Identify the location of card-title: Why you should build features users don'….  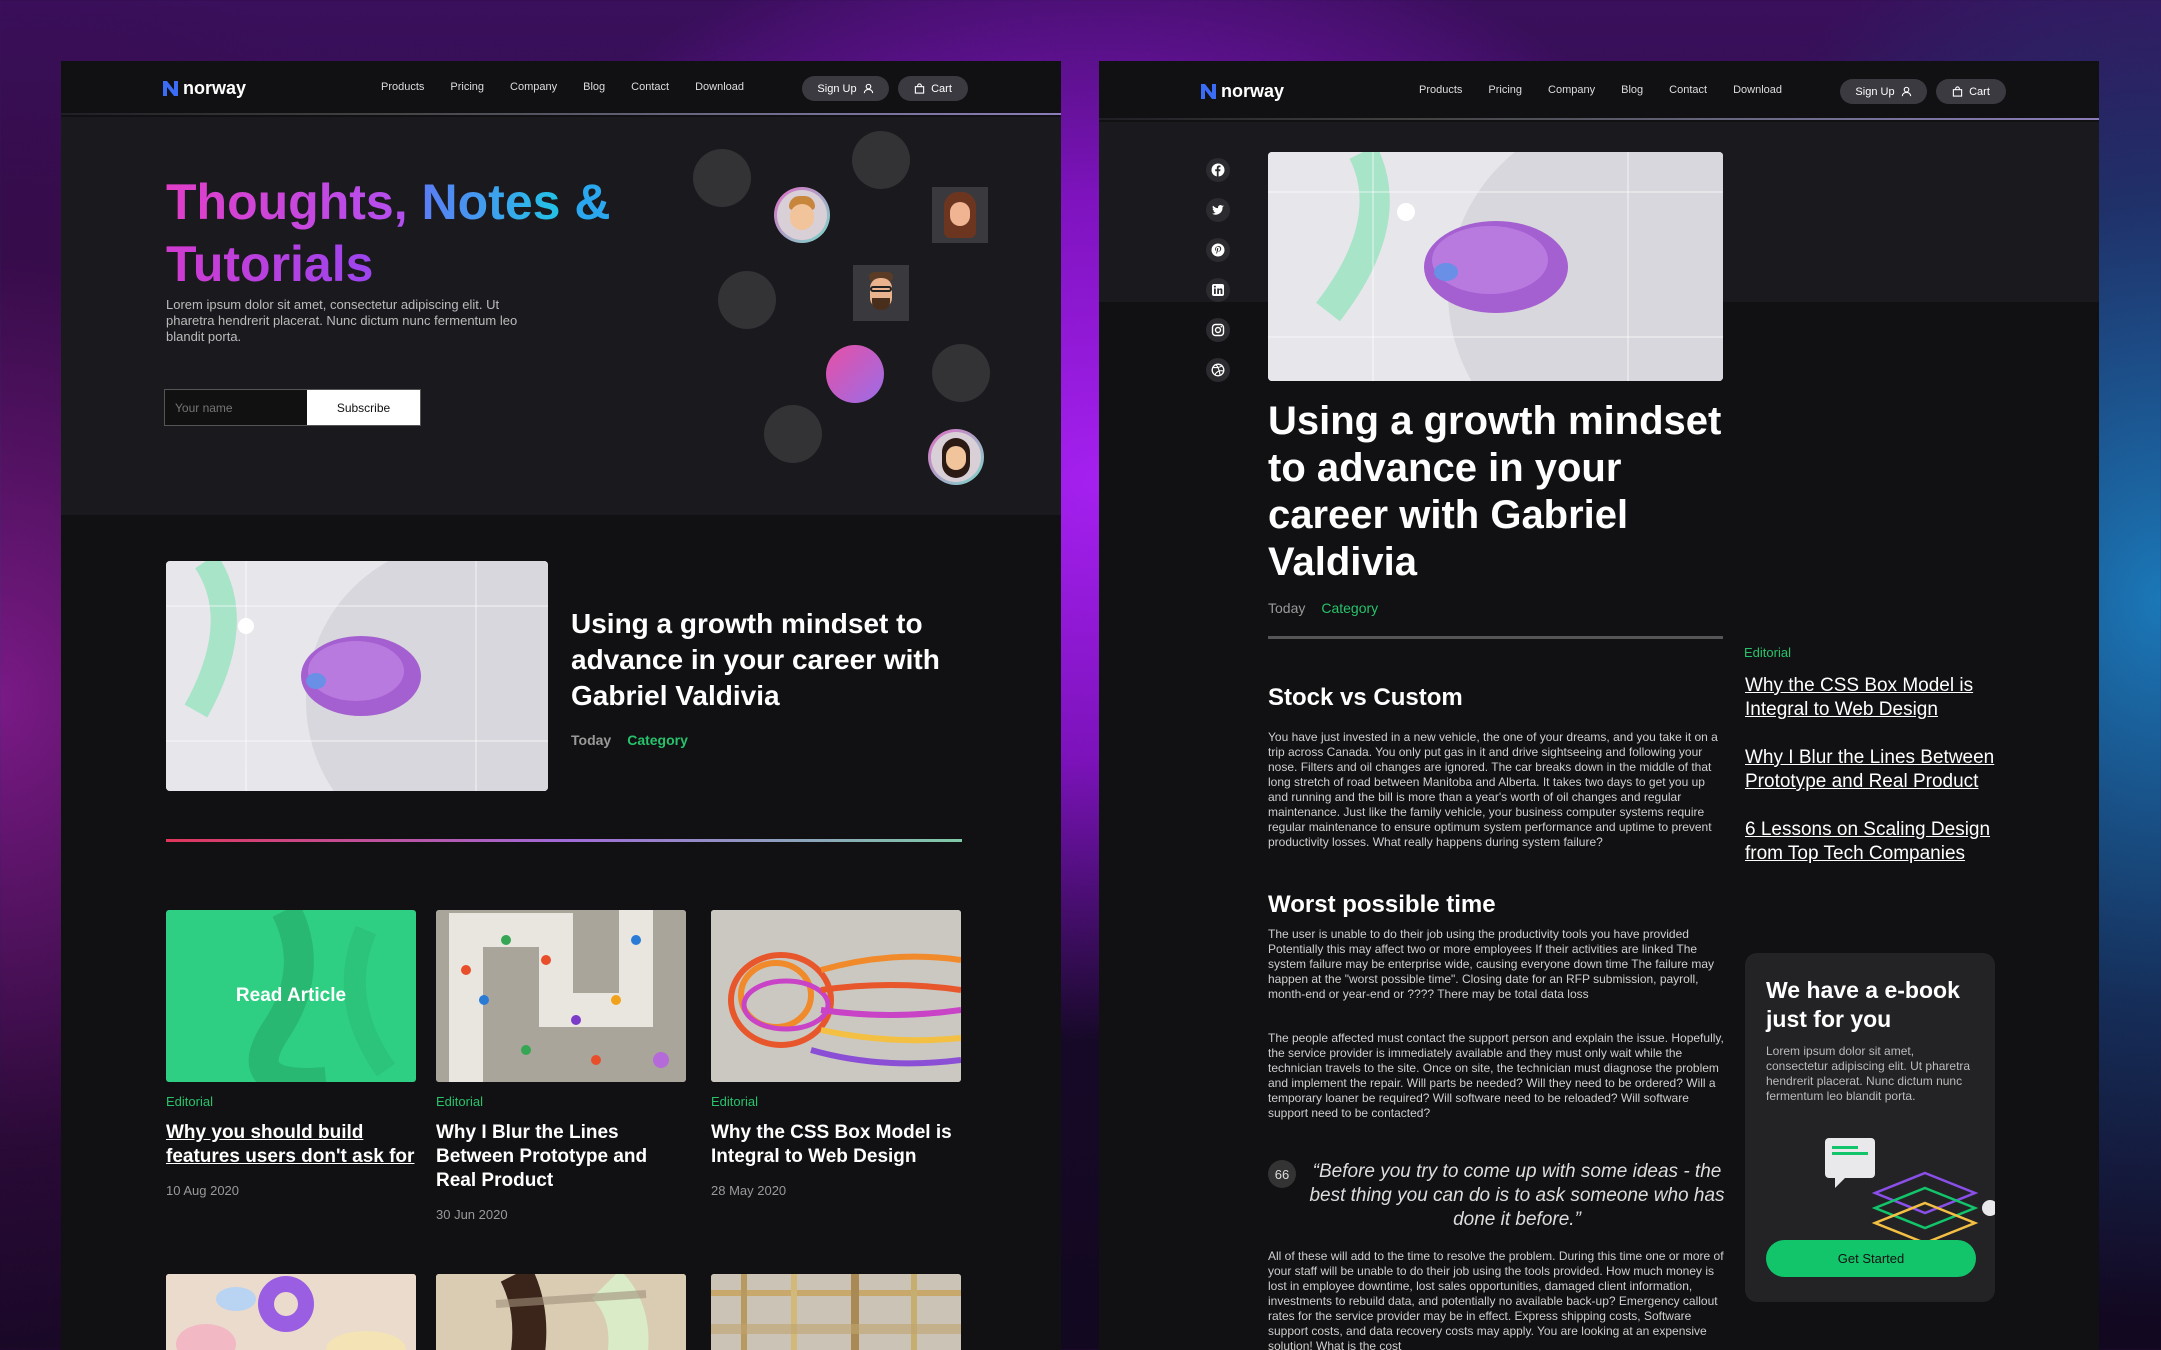
(291, 1145).